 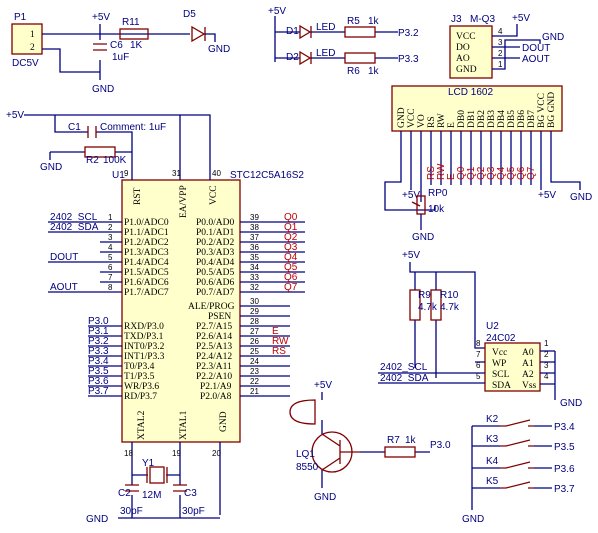 What do you see at coordinates (140, 397) in the screenshot?
I see `u1-p37: RD/P3.7` at bounding box center [140, 397].